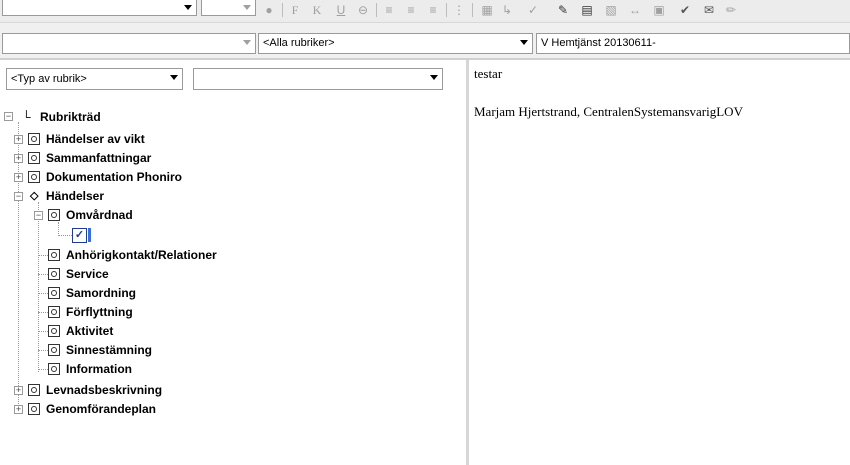 This screenshot has height=465, width=850. I want to click on note-text: testar, so click(488, 73).